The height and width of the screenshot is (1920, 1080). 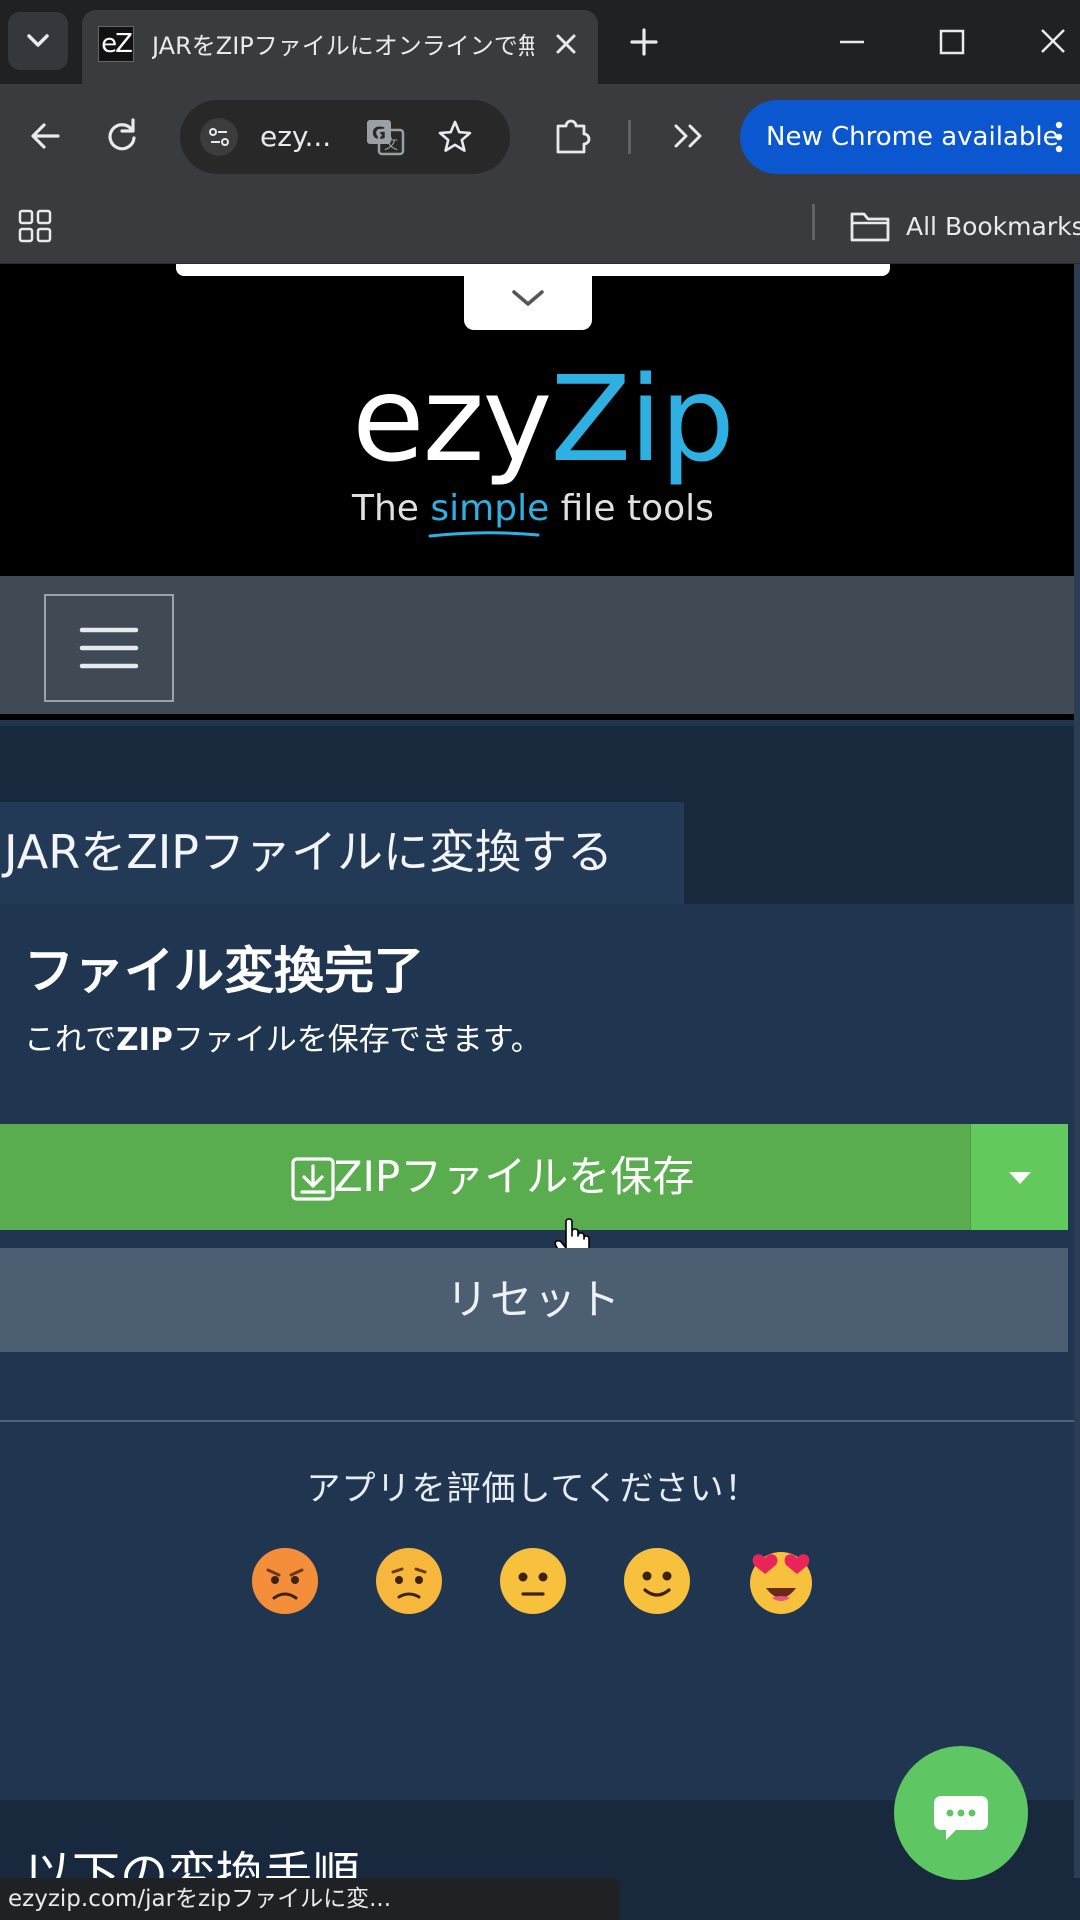 I want to click on reload-button, so click(x=122, y=136).